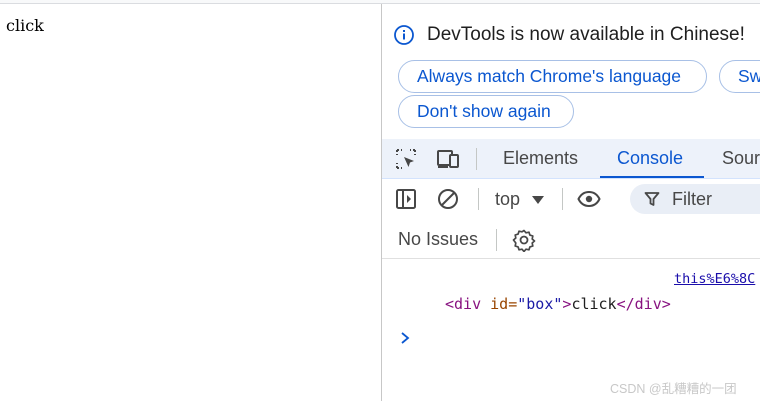 Image resolution: width=760 pixels, height=401 pixels. What do you see at coordinates (540, 158) in the screenshot?
I see `tab-elements: Elements` at bounding box center [540, 158].